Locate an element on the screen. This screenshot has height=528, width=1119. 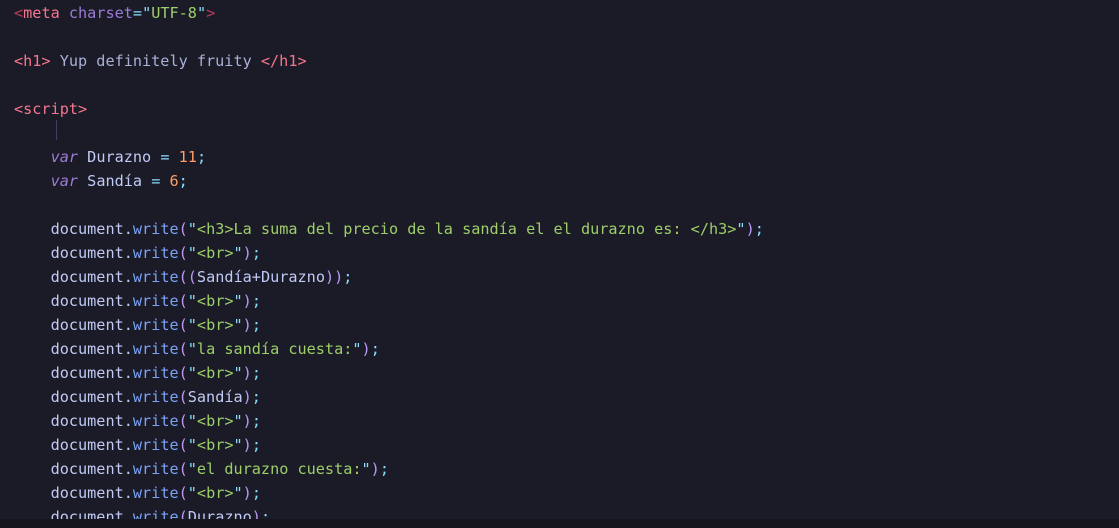
code-line-h1: <h1> Yup definitely fruity </h1> is located at coordinates (559, 61).